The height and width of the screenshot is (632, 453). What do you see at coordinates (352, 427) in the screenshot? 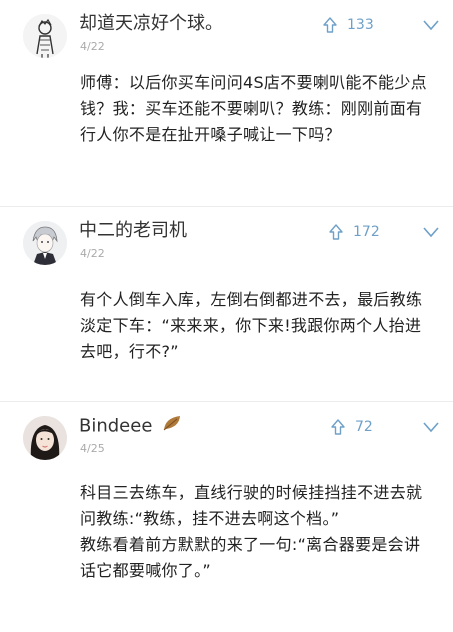
I see `like-button: 72` at bounding box center [352, 427].